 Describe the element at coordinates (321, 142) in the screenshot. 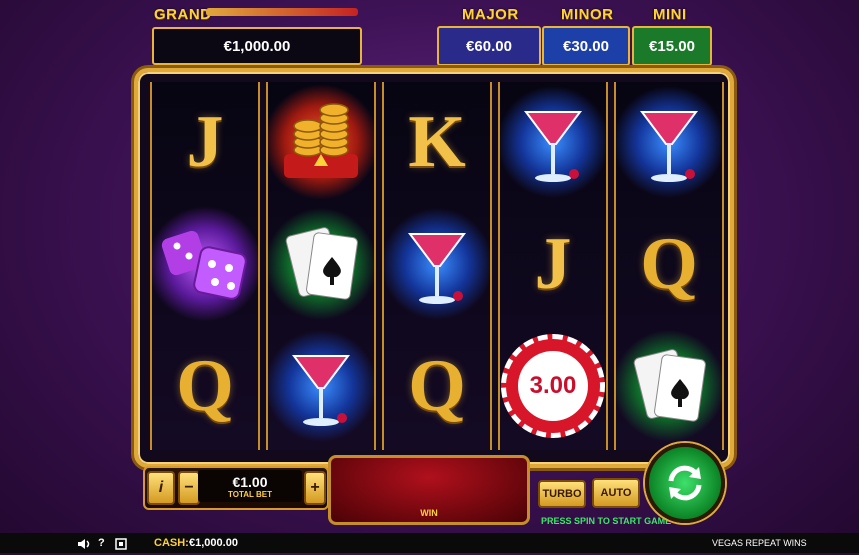

I see `coin-stack-icon` at that location.